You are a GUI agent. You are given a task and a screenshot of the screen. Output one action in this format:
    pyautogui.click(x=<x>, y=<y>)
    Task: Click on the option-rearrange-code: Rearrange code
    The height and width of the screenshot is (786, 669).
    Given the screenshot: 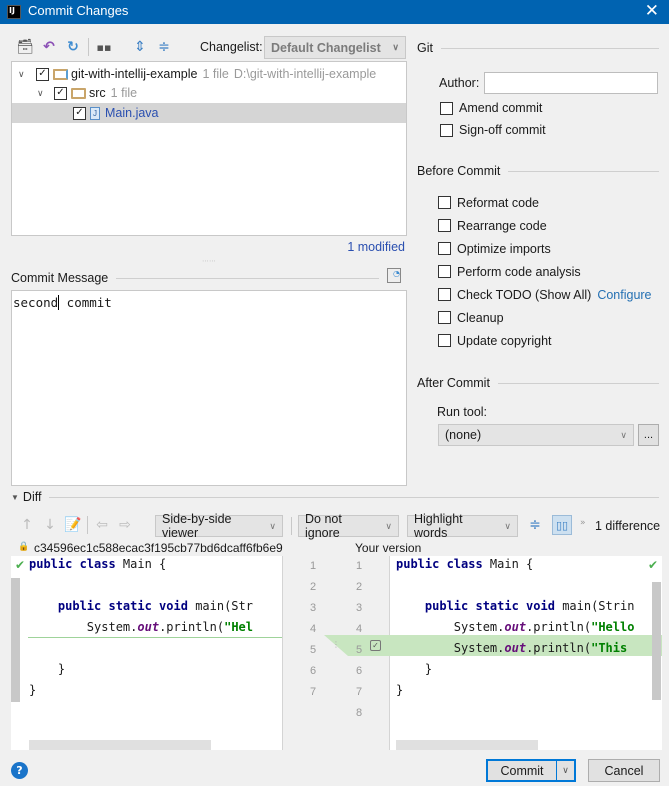 What is the action you would take?
    pyautogui.click(x=545, y=225)
    